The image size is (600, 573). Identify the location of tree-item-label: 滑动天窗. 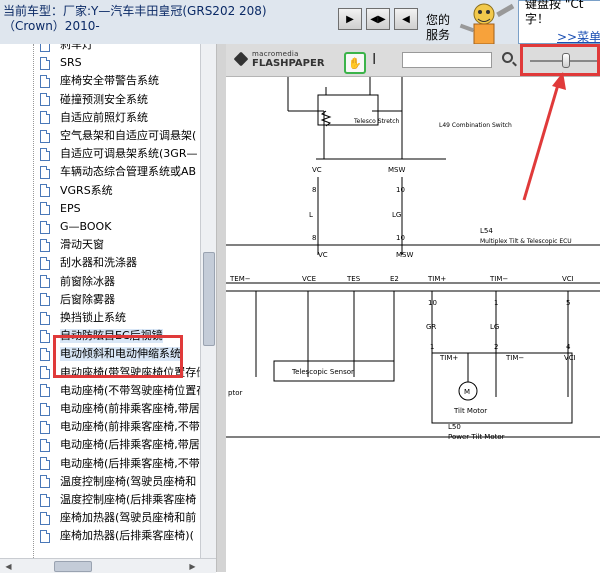
(82, 245).